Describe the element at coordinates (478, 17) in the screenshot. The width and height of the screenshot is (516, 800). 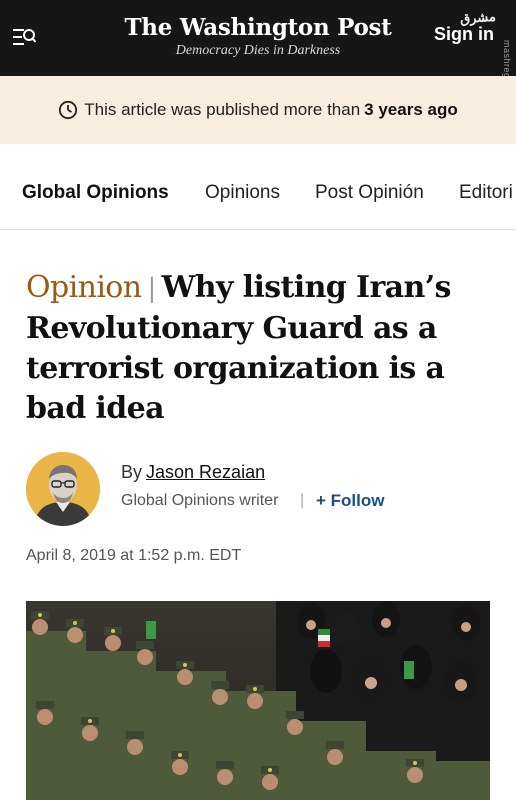
I see `watermark-logo: مشرق` at that location.